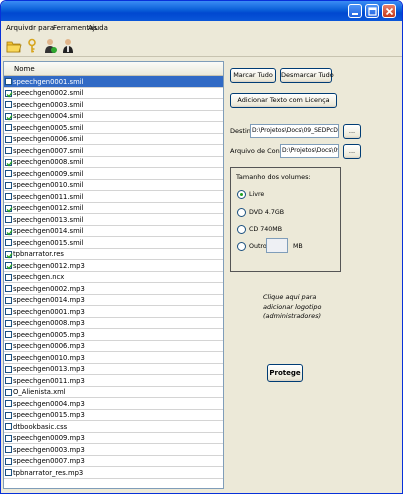  Describe the element at coordinates (285, 373) in the screenshot. I see `protege-button: Protege` at that location.